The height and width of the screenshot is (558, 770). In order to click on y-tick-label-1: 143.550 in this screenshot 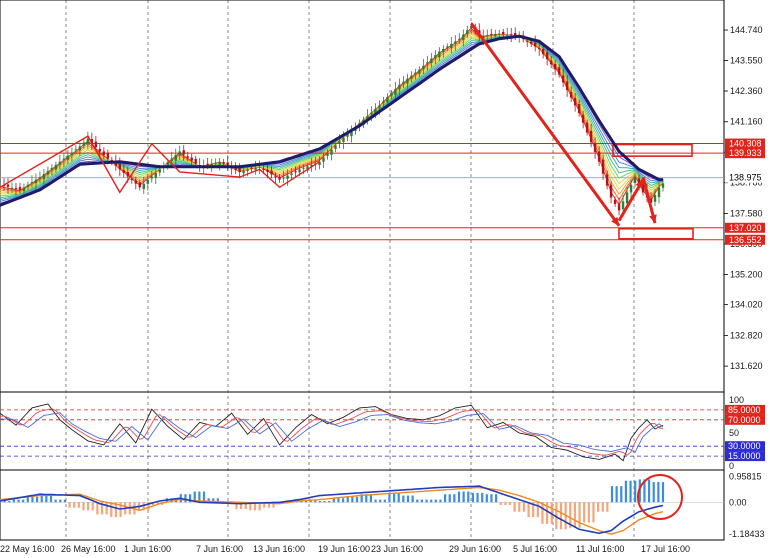, I will do `click(746, 61)`.